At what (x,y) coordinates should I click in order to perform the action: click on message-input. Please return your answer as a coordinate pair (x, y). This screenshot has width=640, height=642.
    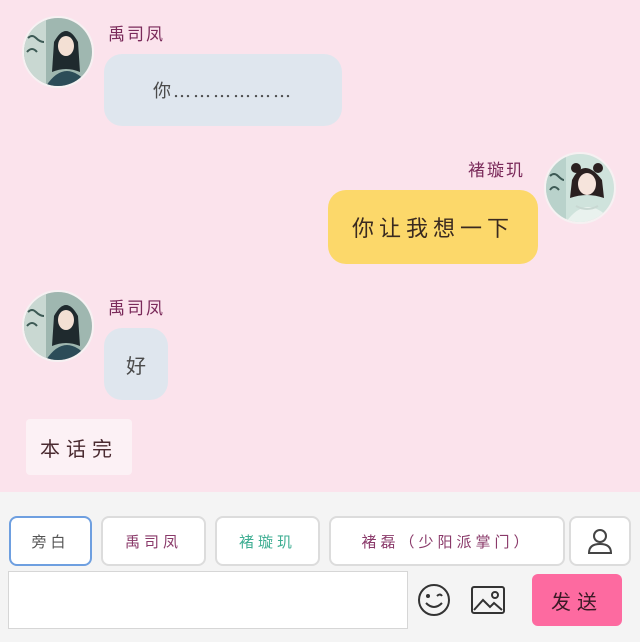
    Looking at the image, I should click on (208, 600).